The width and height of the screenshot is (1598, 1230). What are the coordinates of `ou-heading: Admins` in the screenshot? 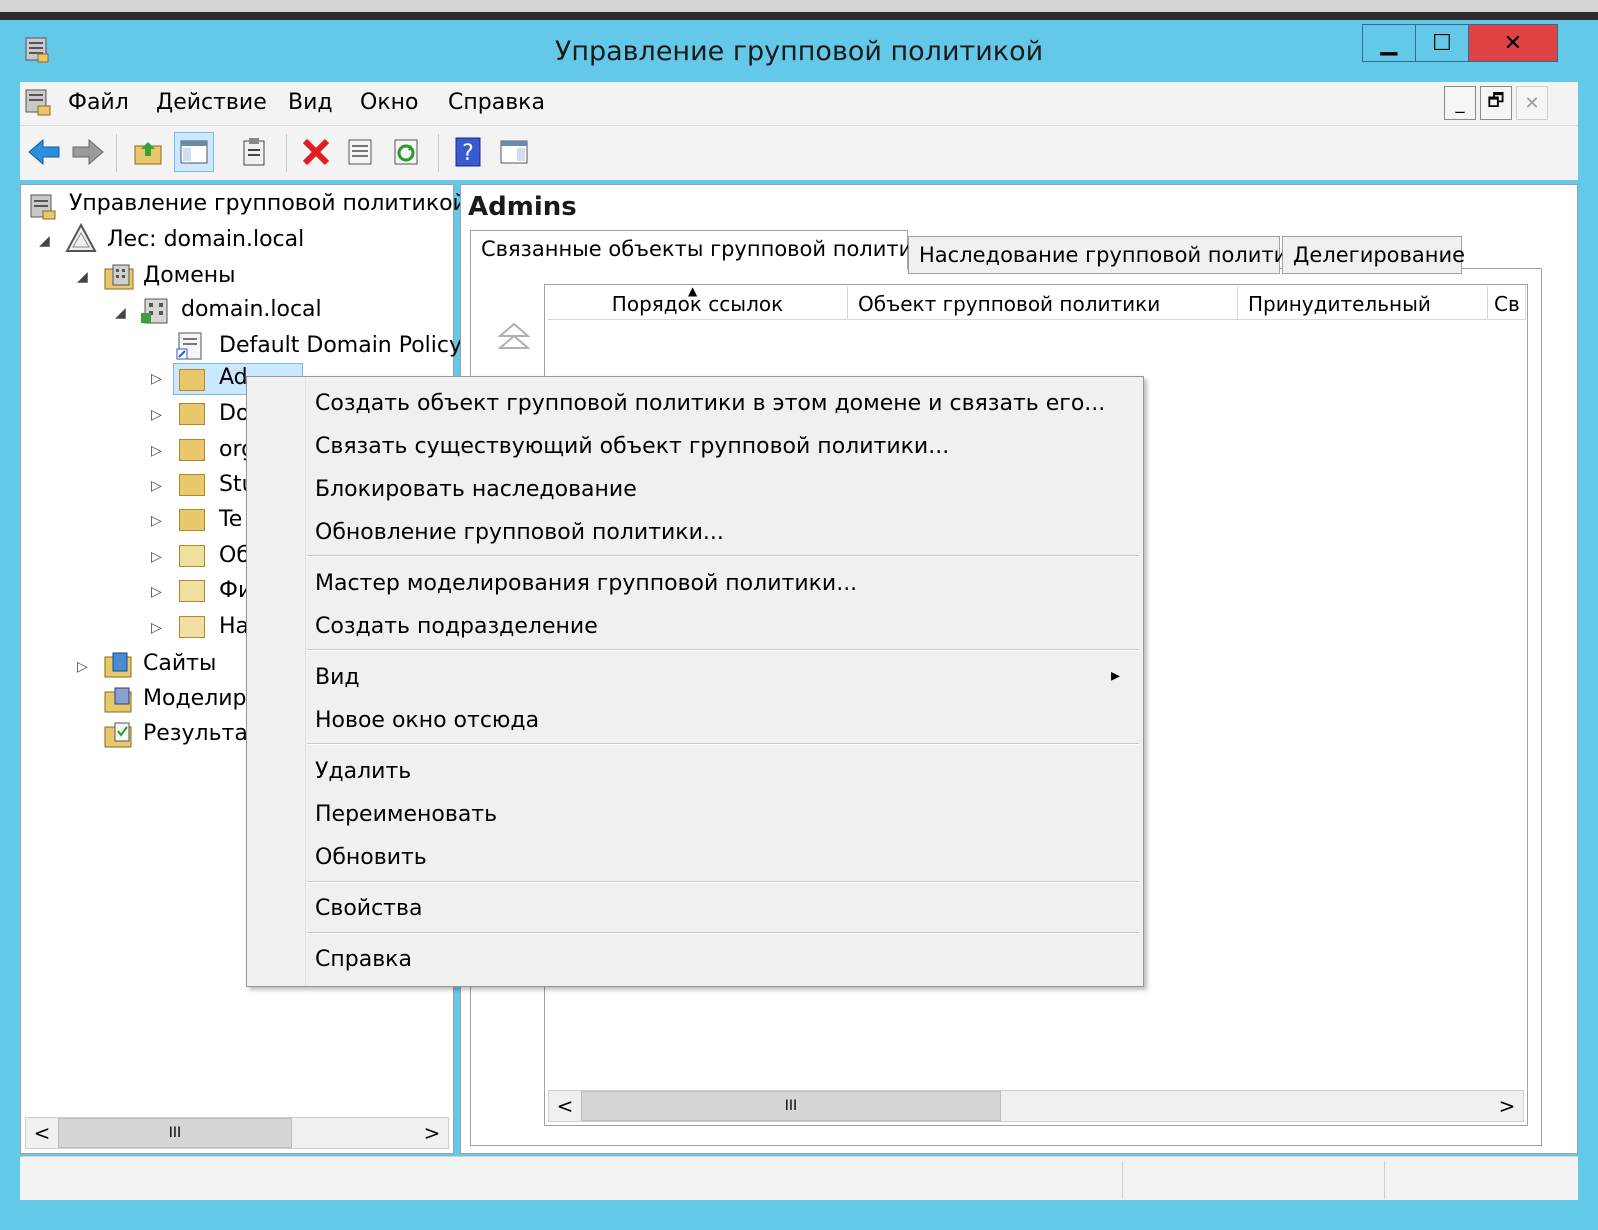 It's located at (522, 207).